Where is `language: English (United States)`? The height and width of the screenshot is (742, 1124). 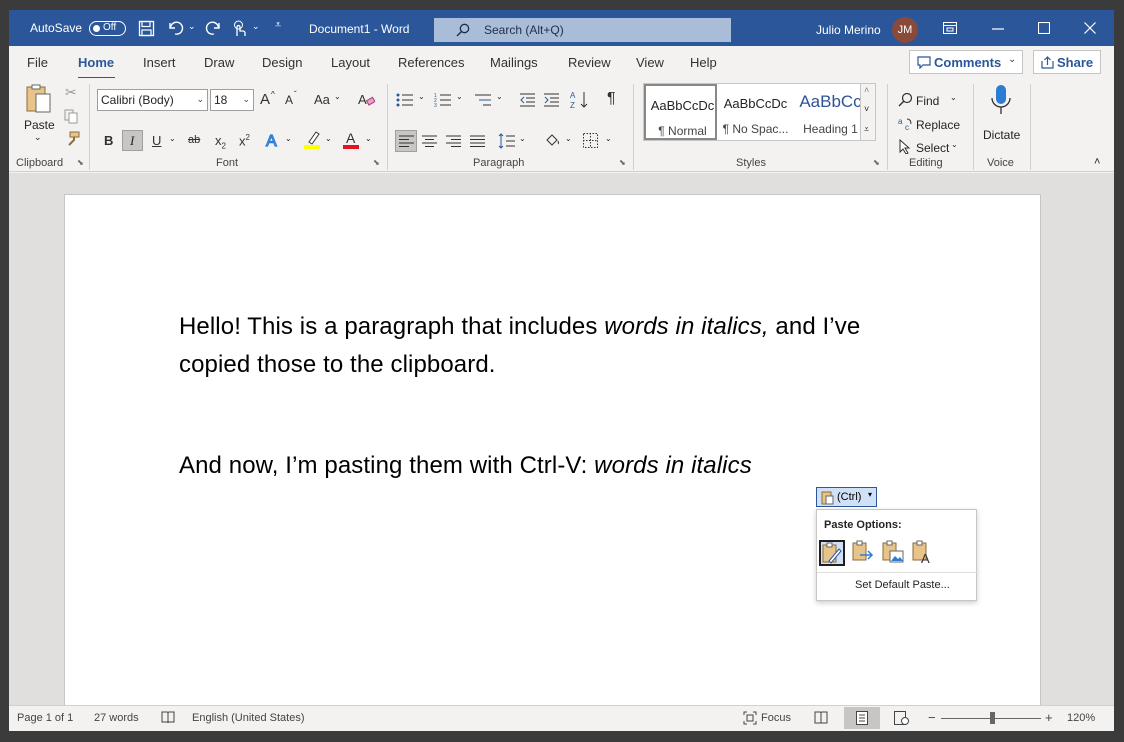
language: English (United States) is located at coordinates (248, 718).